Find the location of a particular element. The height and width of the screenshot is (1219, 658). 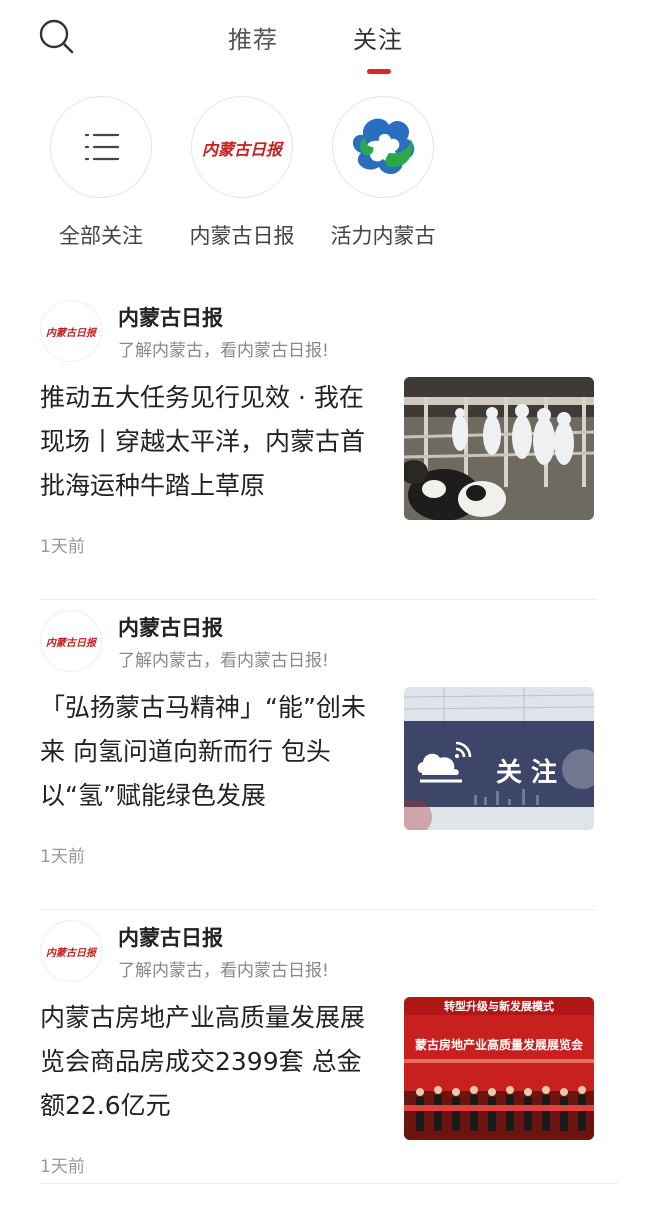

followed-sources-row: 全部关注 内蒙古日报 内蒙古日报 活力内蒙古 is located at coordinates (329, 181).